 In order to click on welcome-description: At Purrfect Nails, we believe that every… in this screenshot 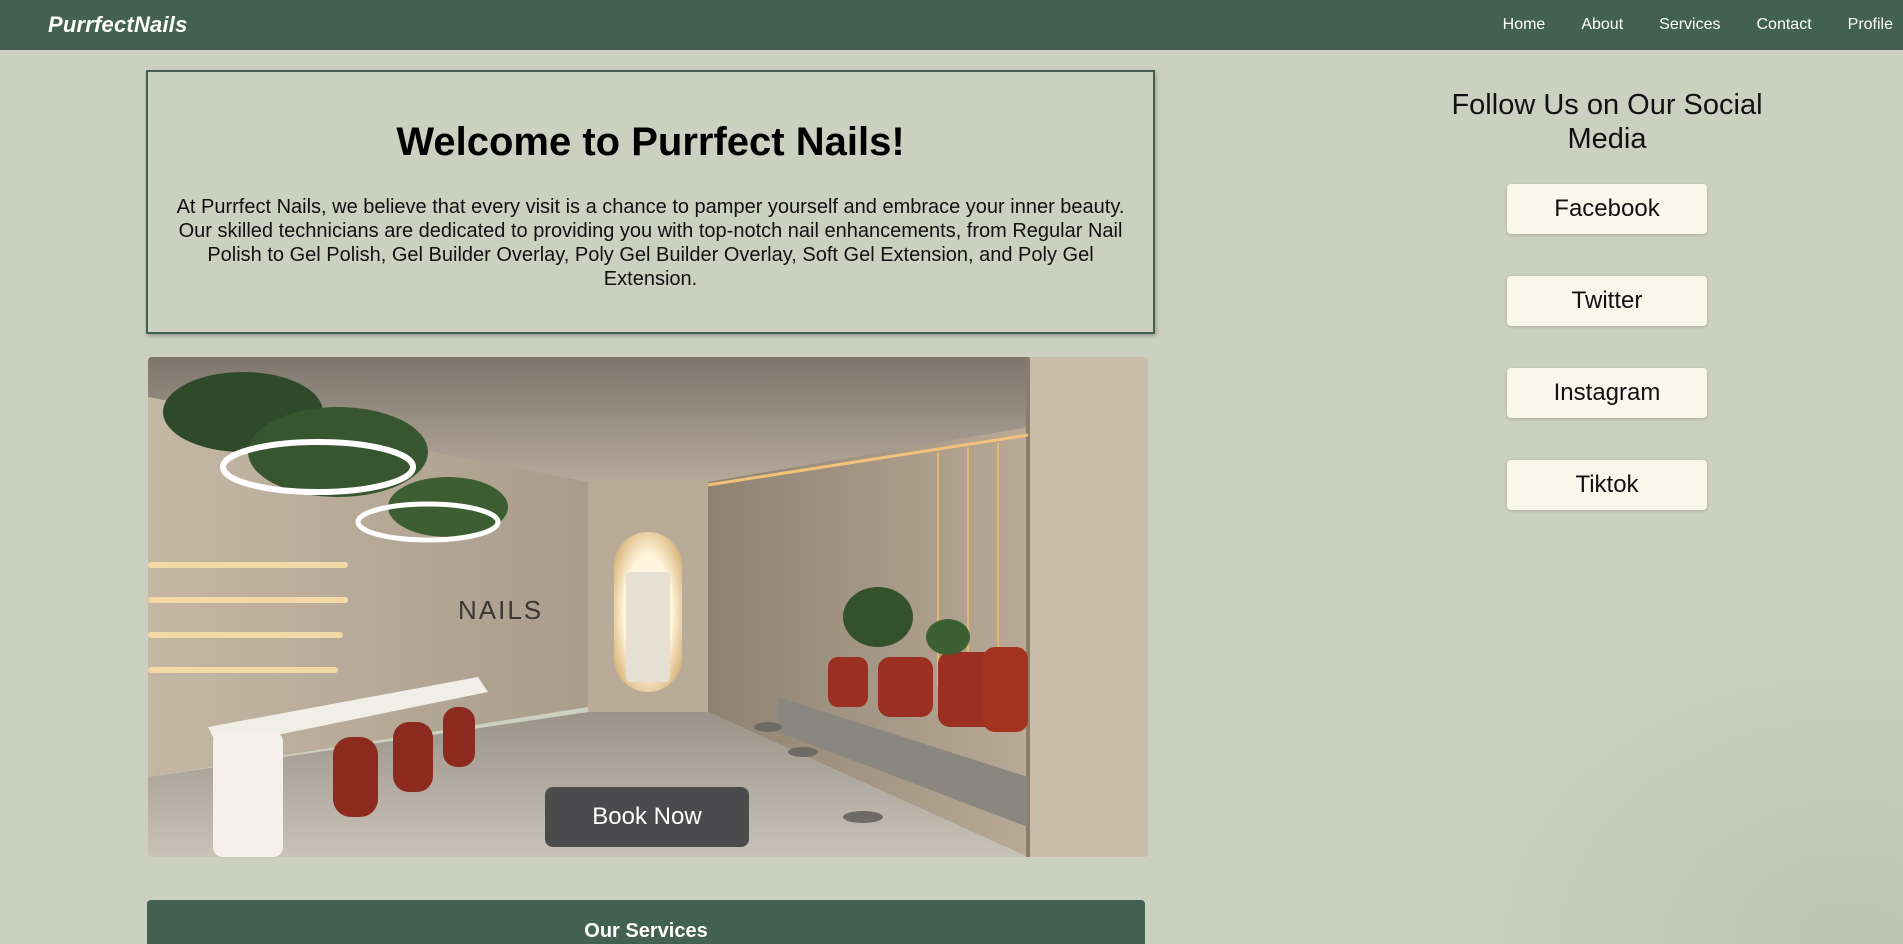, I will do `click(650, 243)`.